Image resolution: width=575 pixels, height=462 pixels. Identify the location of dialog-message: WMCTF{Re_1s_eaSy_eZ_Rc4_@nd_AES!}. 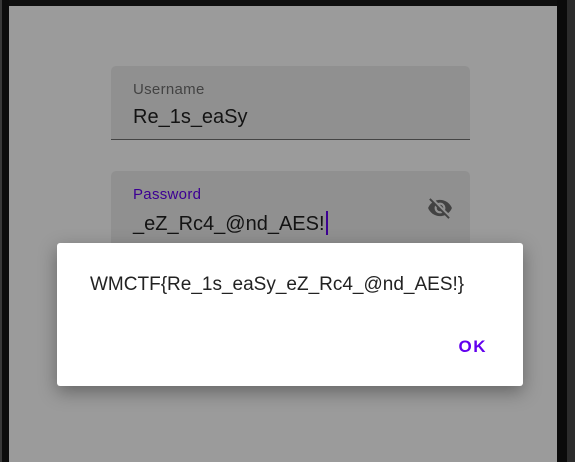
(277, 284).